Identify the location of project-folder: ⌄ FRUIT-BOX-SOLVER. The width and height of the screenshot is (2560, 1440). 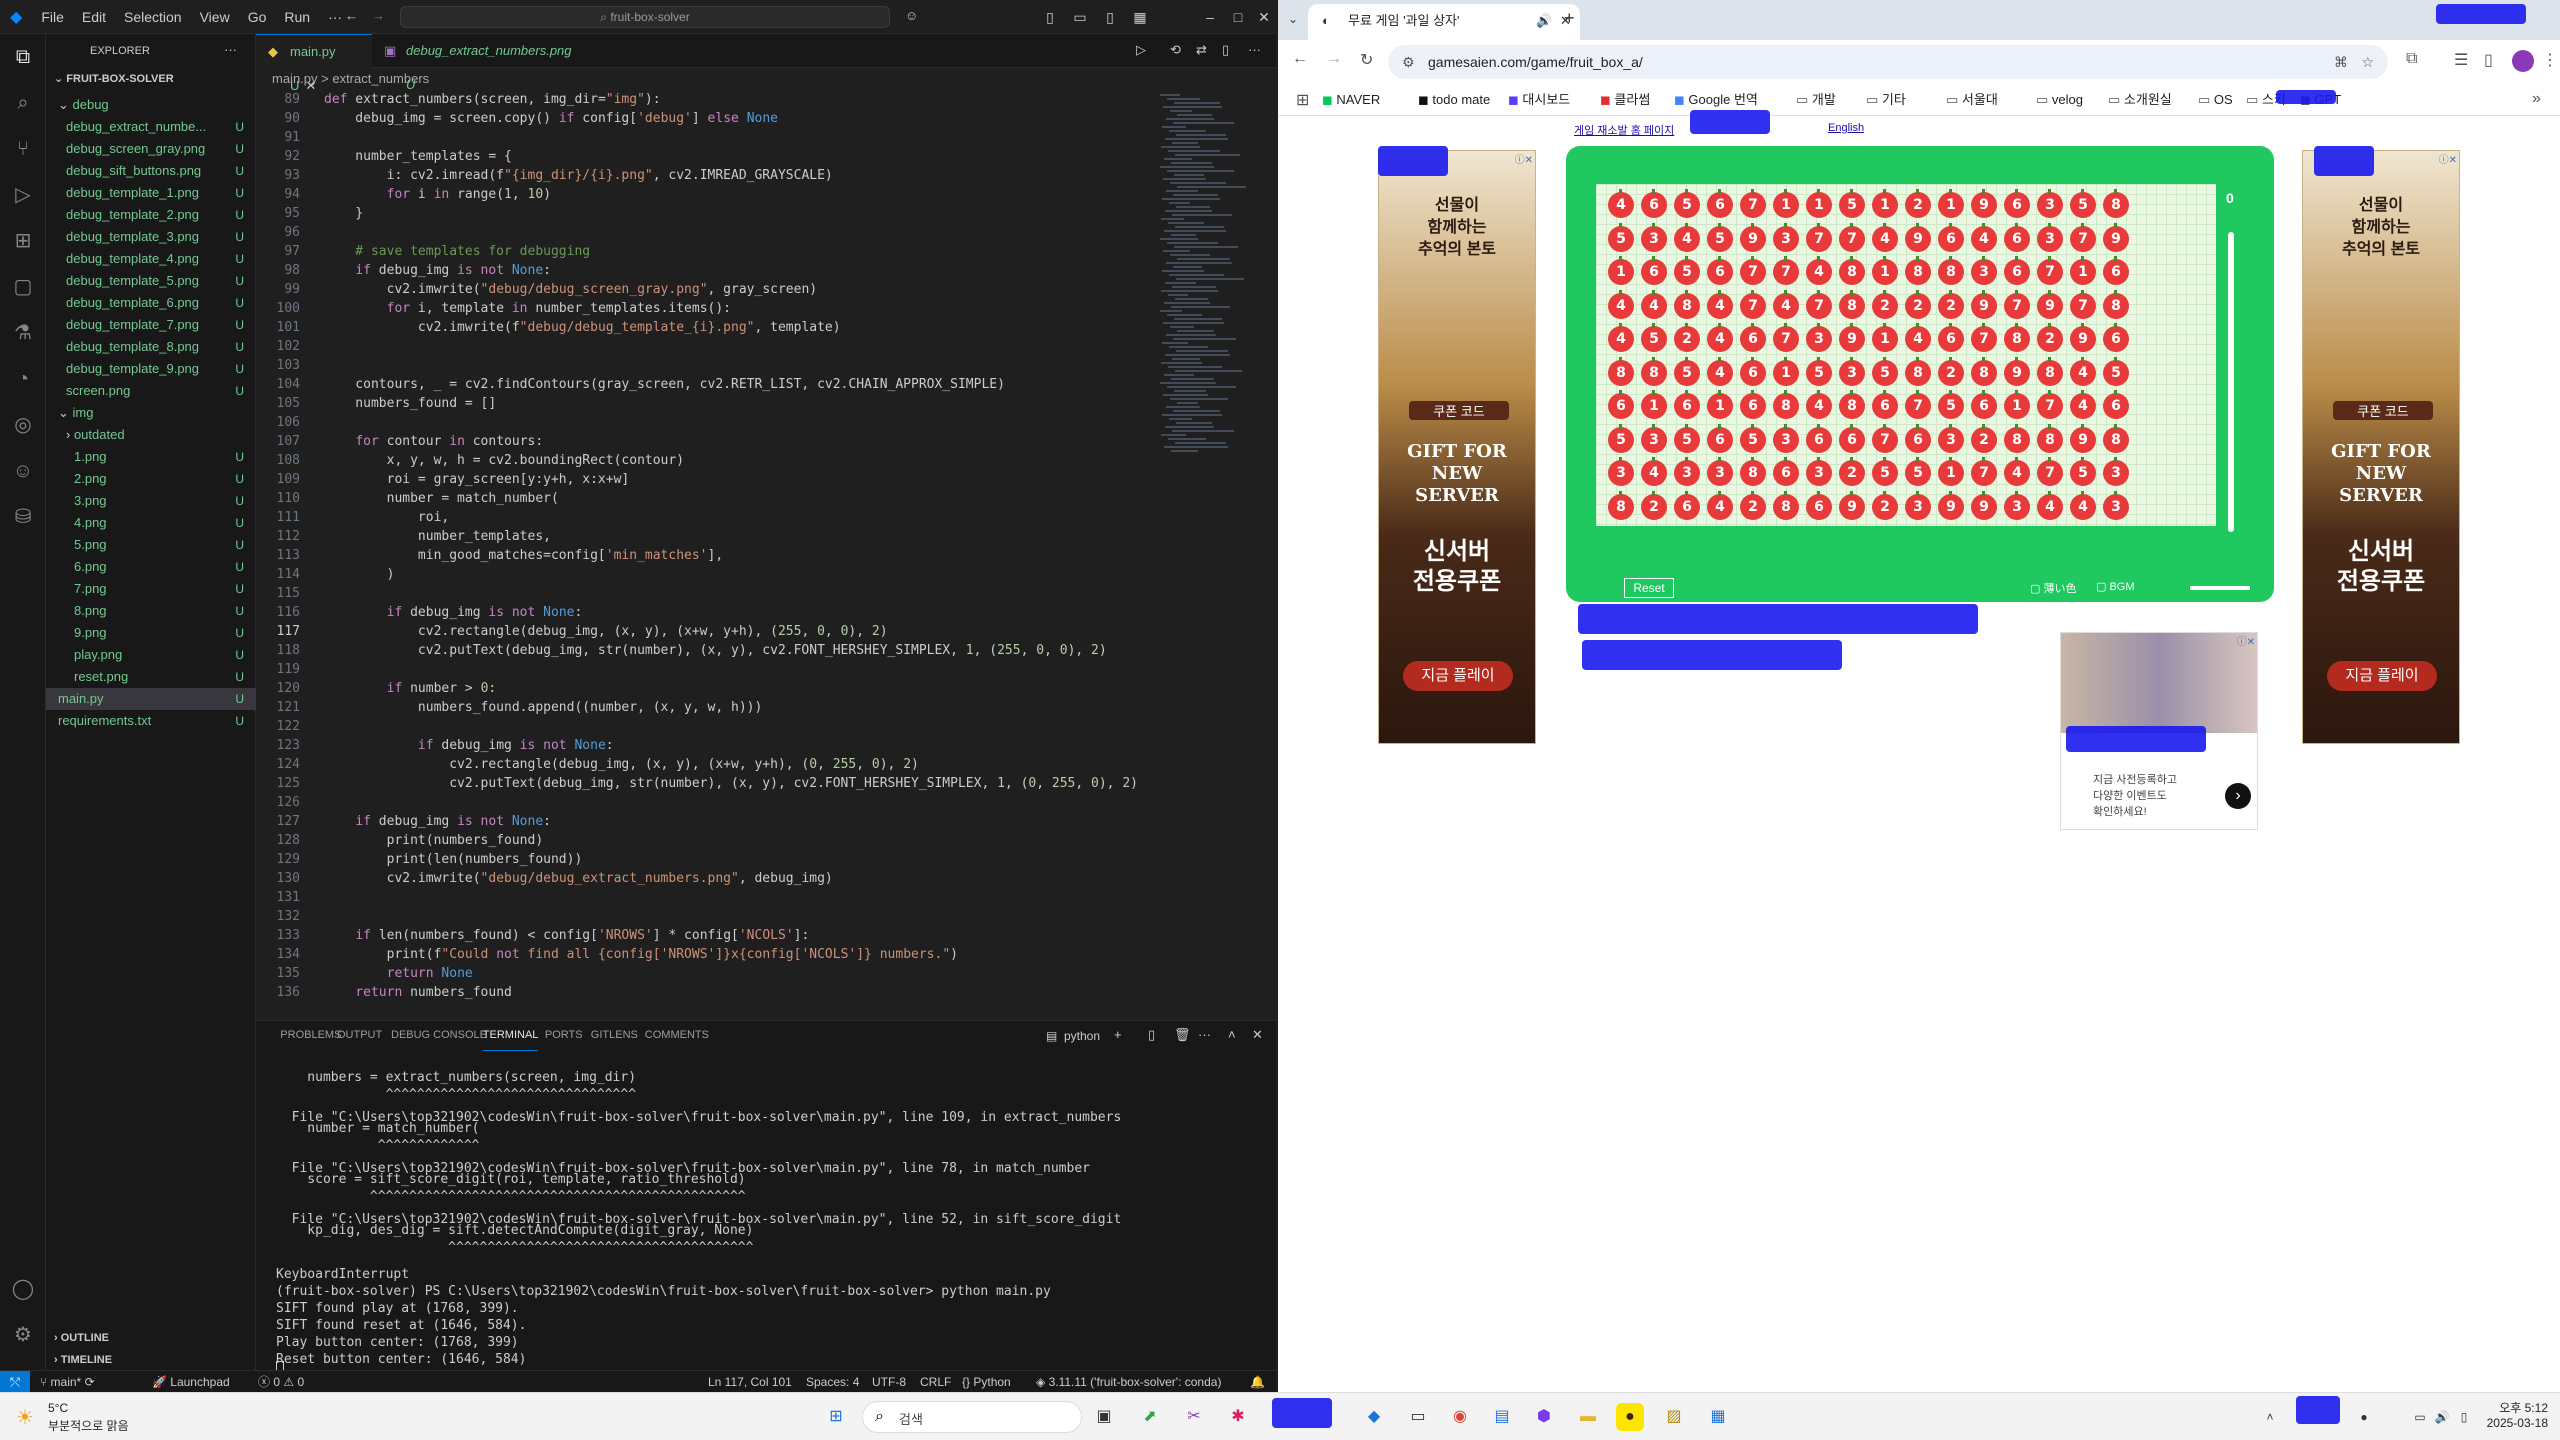
(114, 78).